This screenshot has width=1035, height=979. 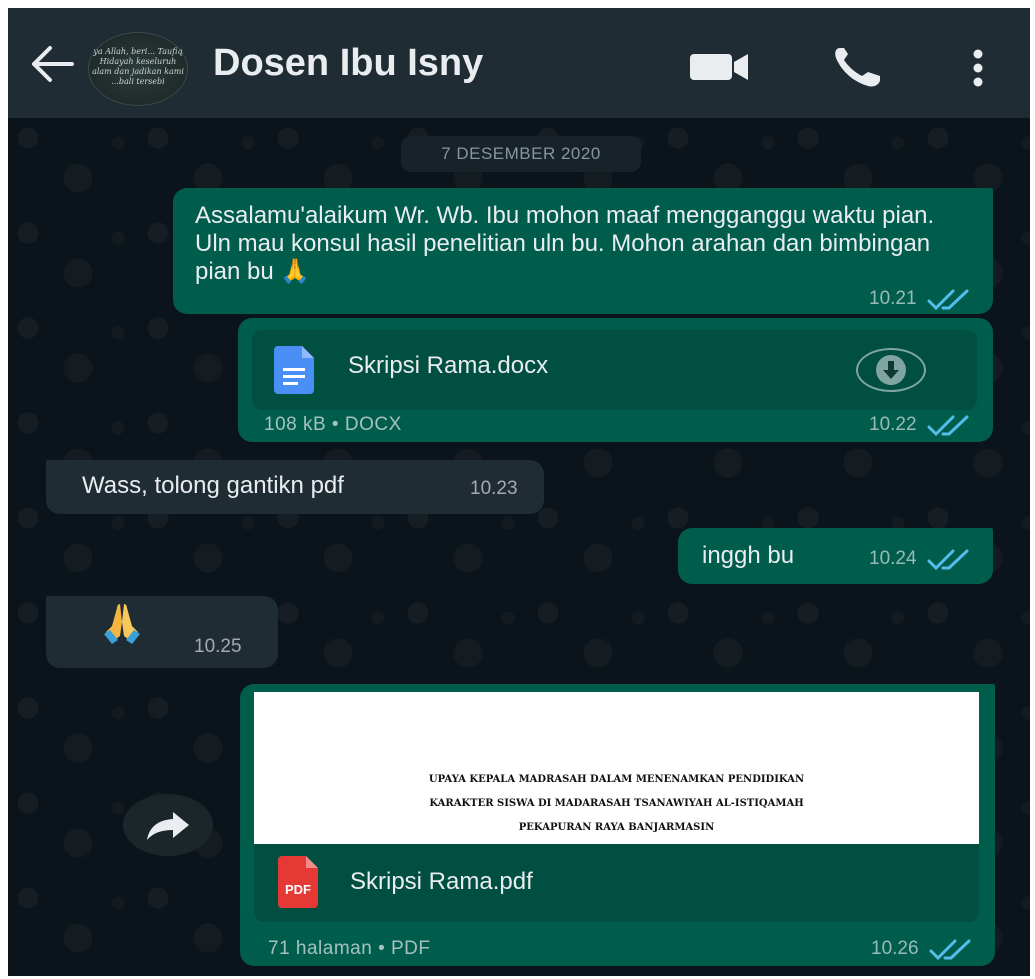 I want to click on outgoing-document-bubble: Skripsi Rama.docx 108 kB • DOCX 10.22, so click(x=615, y=380).